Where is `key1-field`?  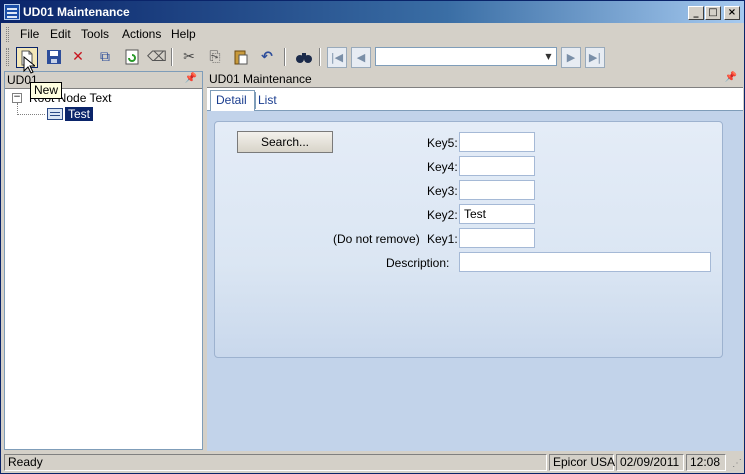
key1-field is located at coordinates (497, 238).